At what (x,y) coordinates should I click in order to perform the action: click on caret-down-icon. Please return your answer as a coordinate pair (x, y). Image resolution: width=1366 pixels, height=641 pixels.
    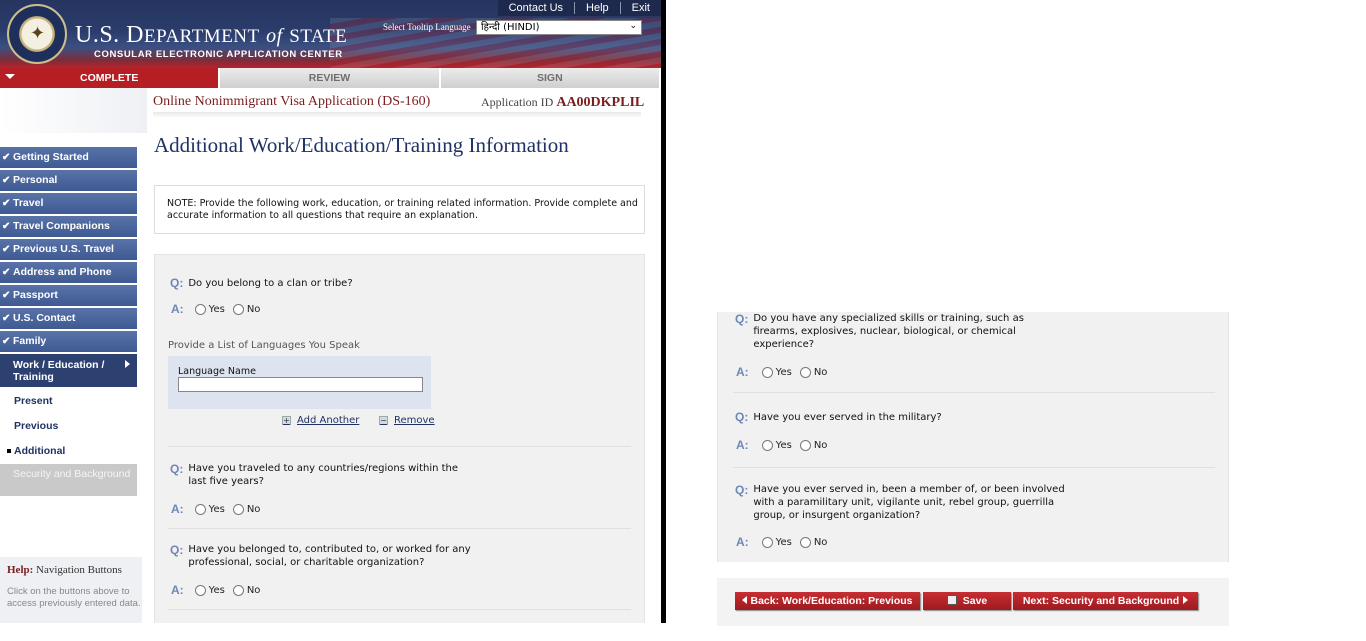
    Looking at the image, I should click on (10, 76).